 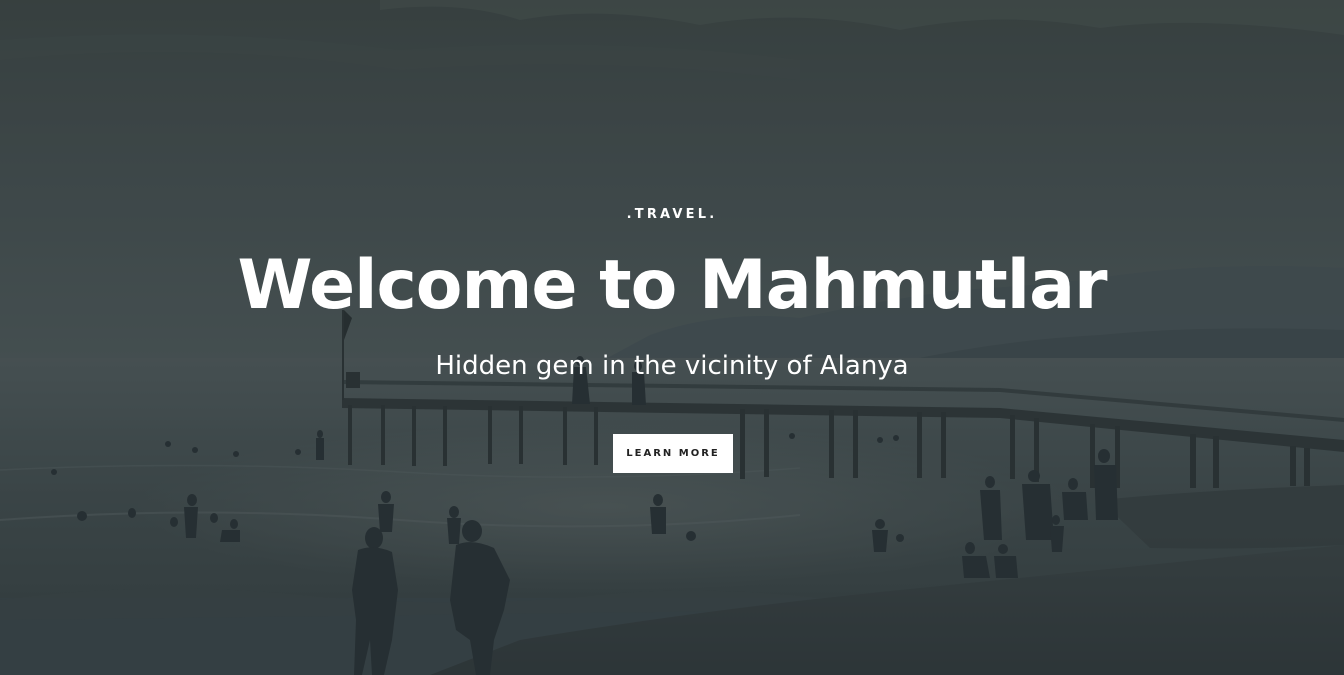 I want to click on hero-title: Welcome to Mahmutlar, so click(x=672, y=285).